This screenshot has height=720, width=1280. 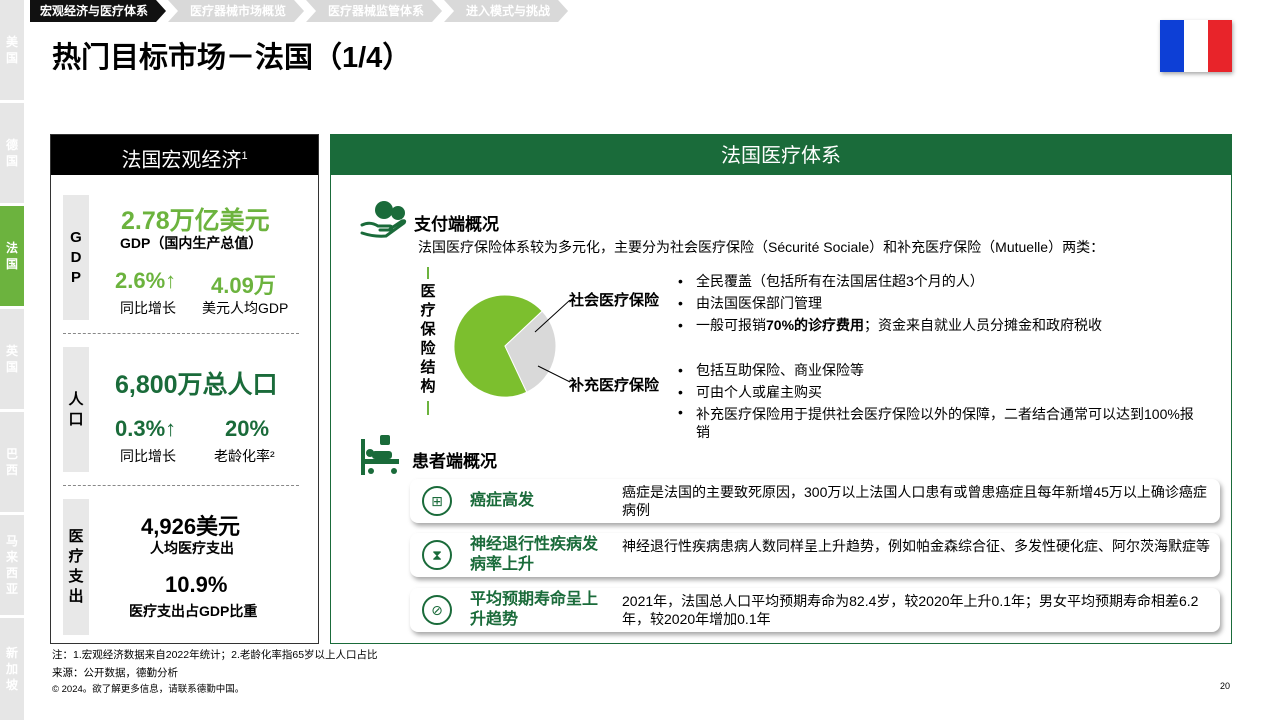 I want to click on health-spend-label-box: 医疗支出, so click(x=76, y=567).